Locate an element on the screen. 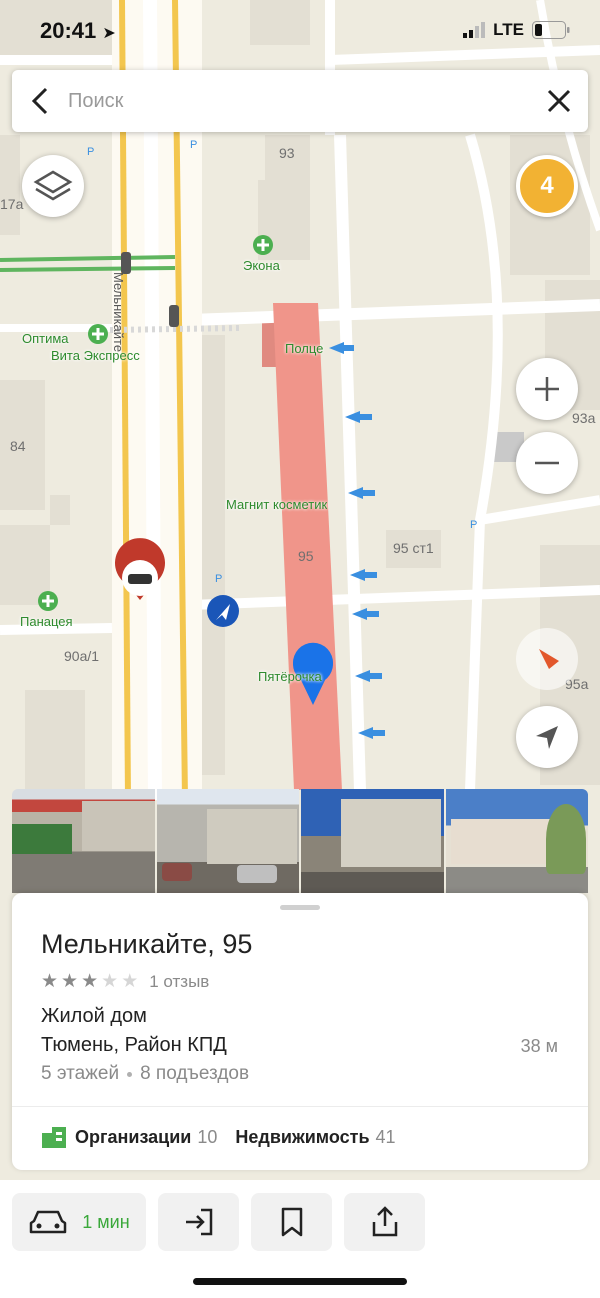 The width and height of the screenshot is (600, 1298). building-meta: 5 этажей 8 подъездов is located at coordinates (145, 1074).